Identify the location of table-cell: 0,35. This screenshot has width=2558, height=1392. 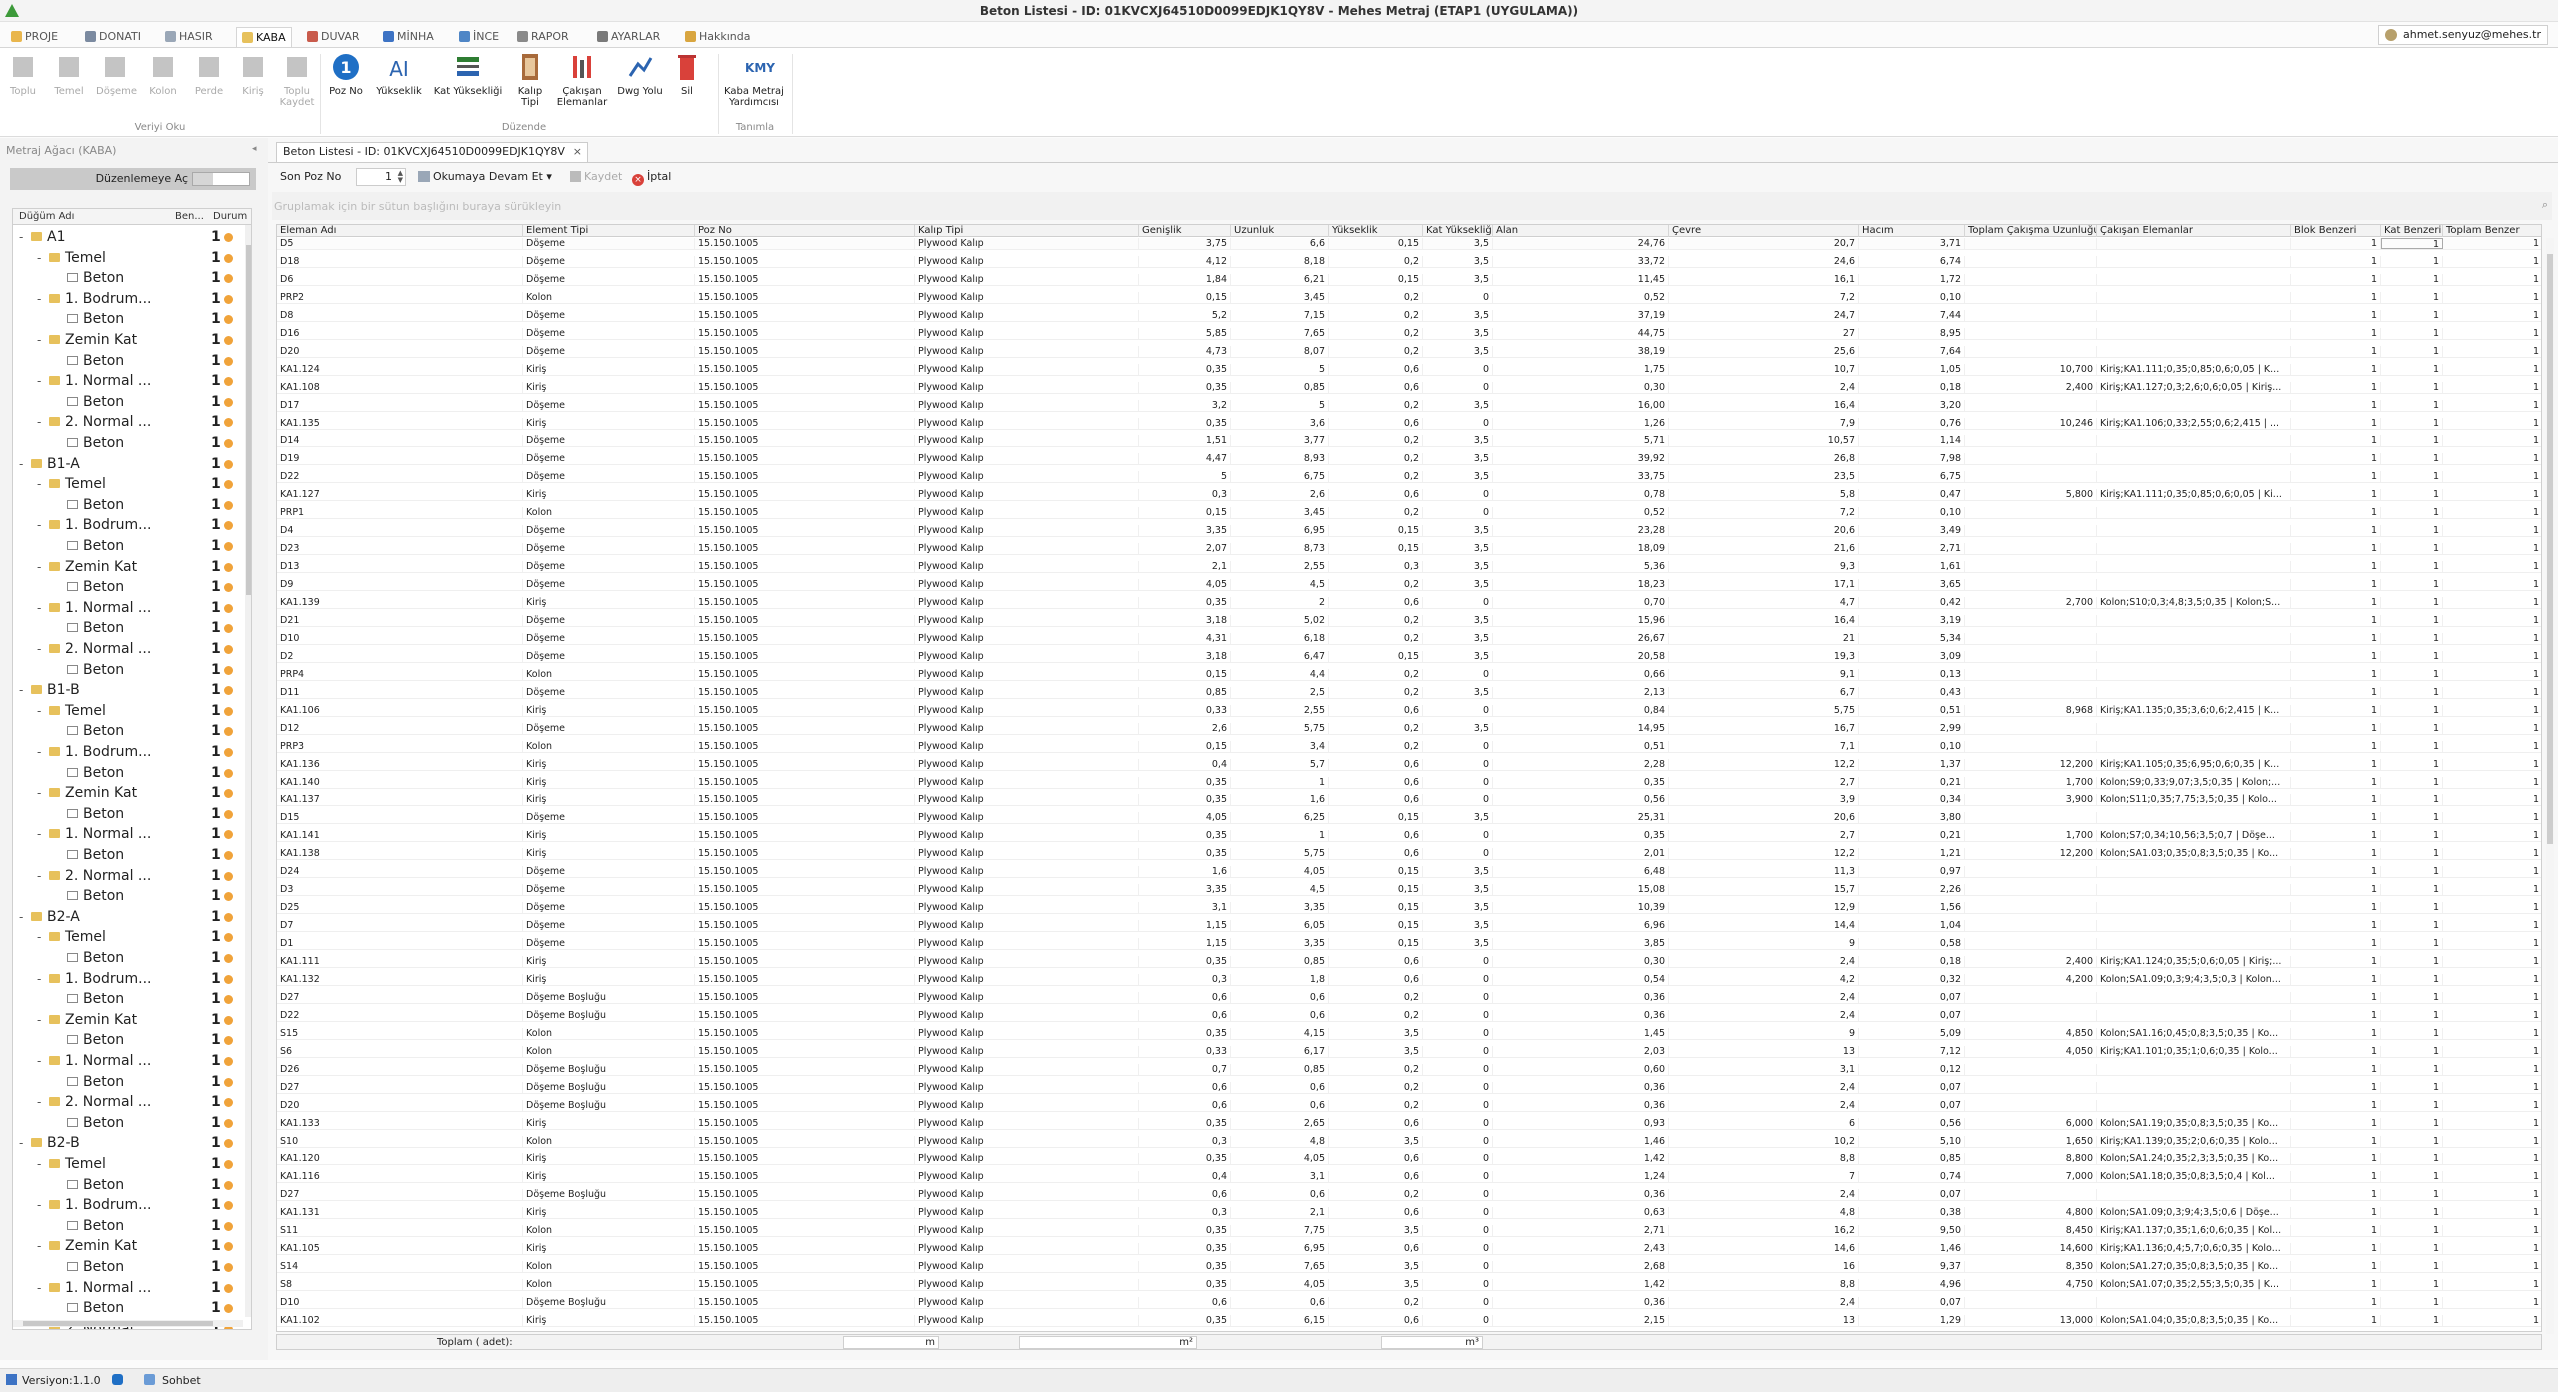
(1185, 1285).